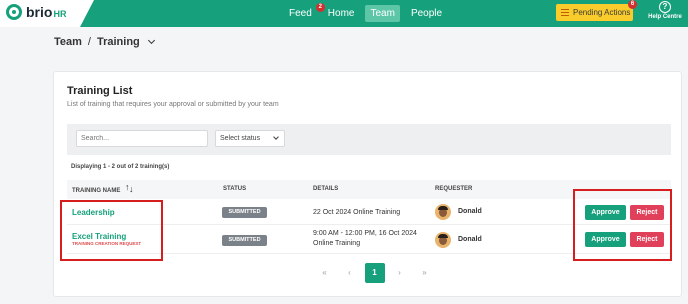 This screenshot has width=688, height=304. Describe the element at coordinates (665, 17) in the screenshot. I see `help-centre-label: Help Centre` at that location.